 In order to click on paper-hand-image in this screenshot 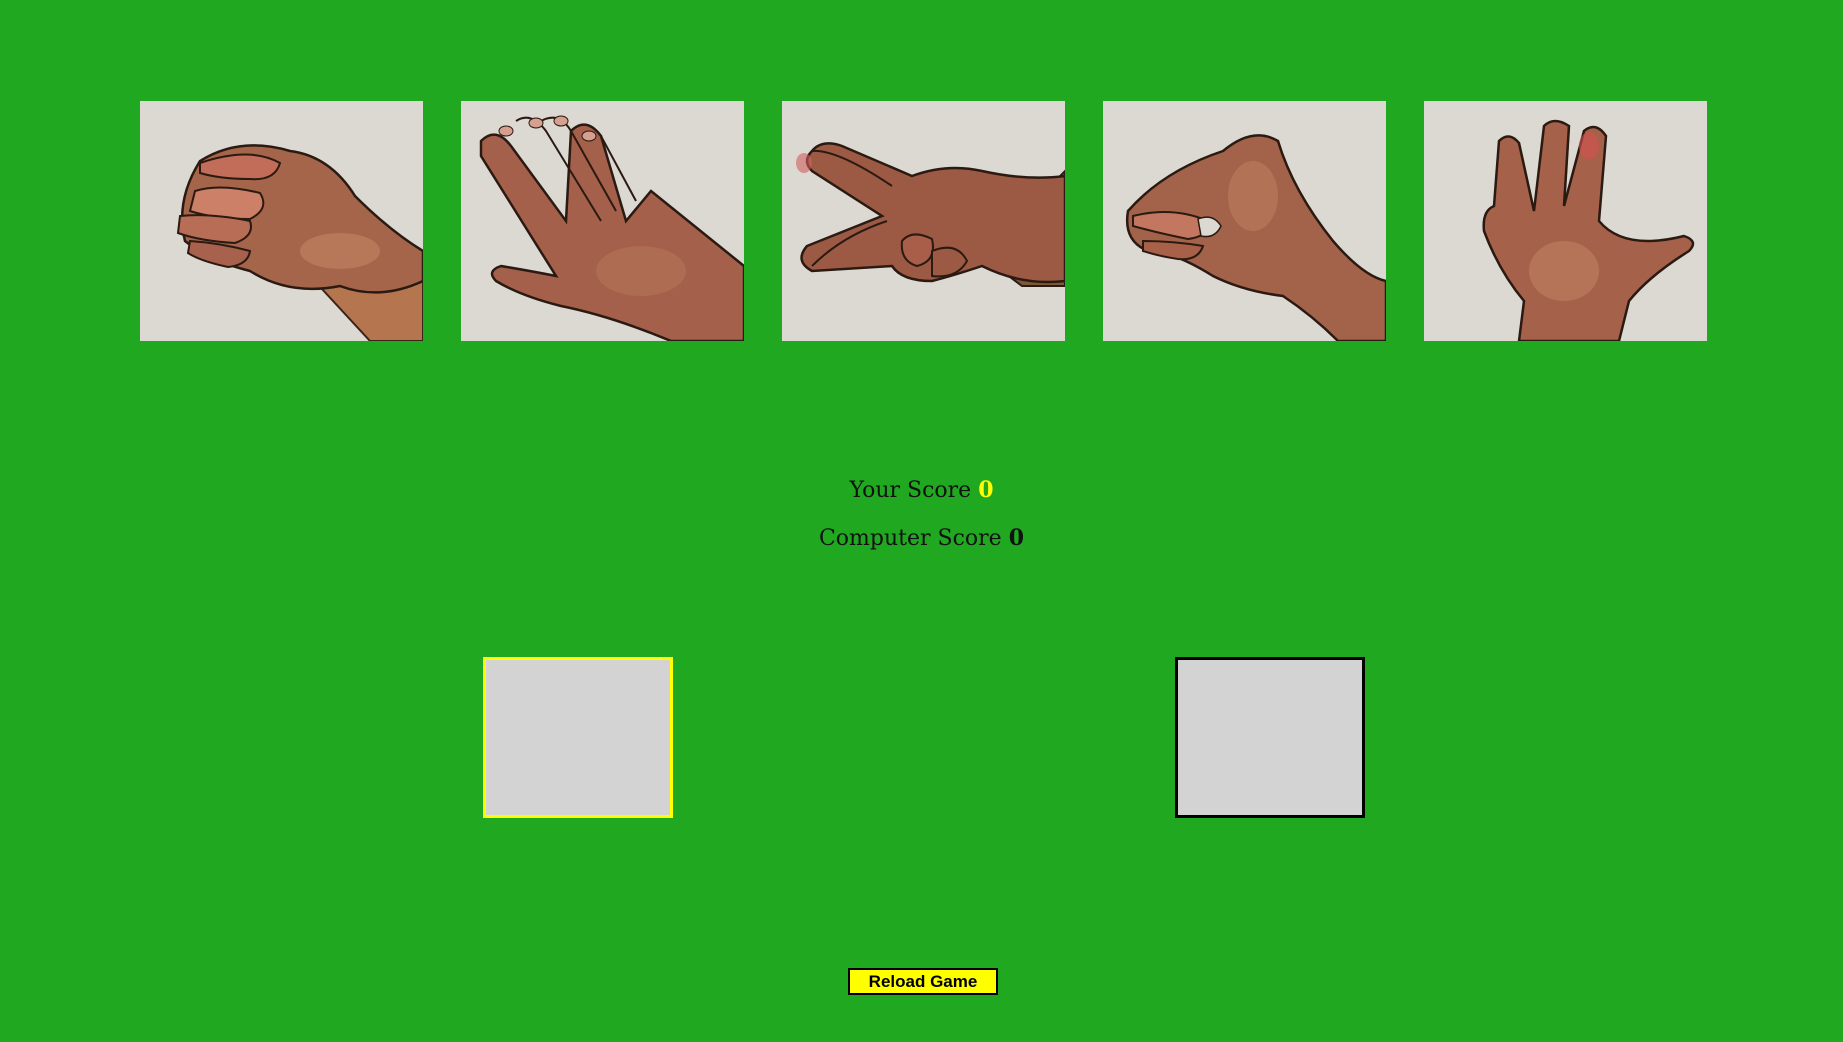, I will do `click(602, 221)`.